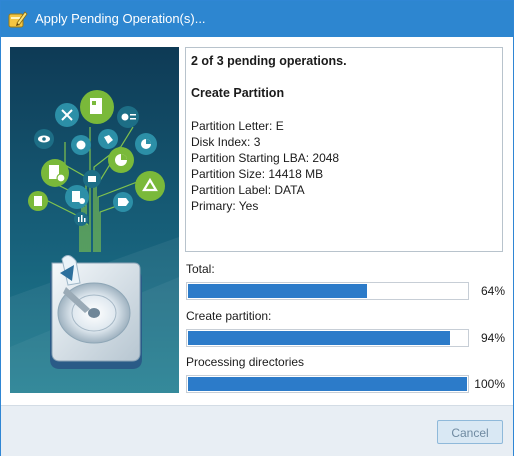 The image size is (514, 456). I want to click on total-progress-bar, so click(327, 291).